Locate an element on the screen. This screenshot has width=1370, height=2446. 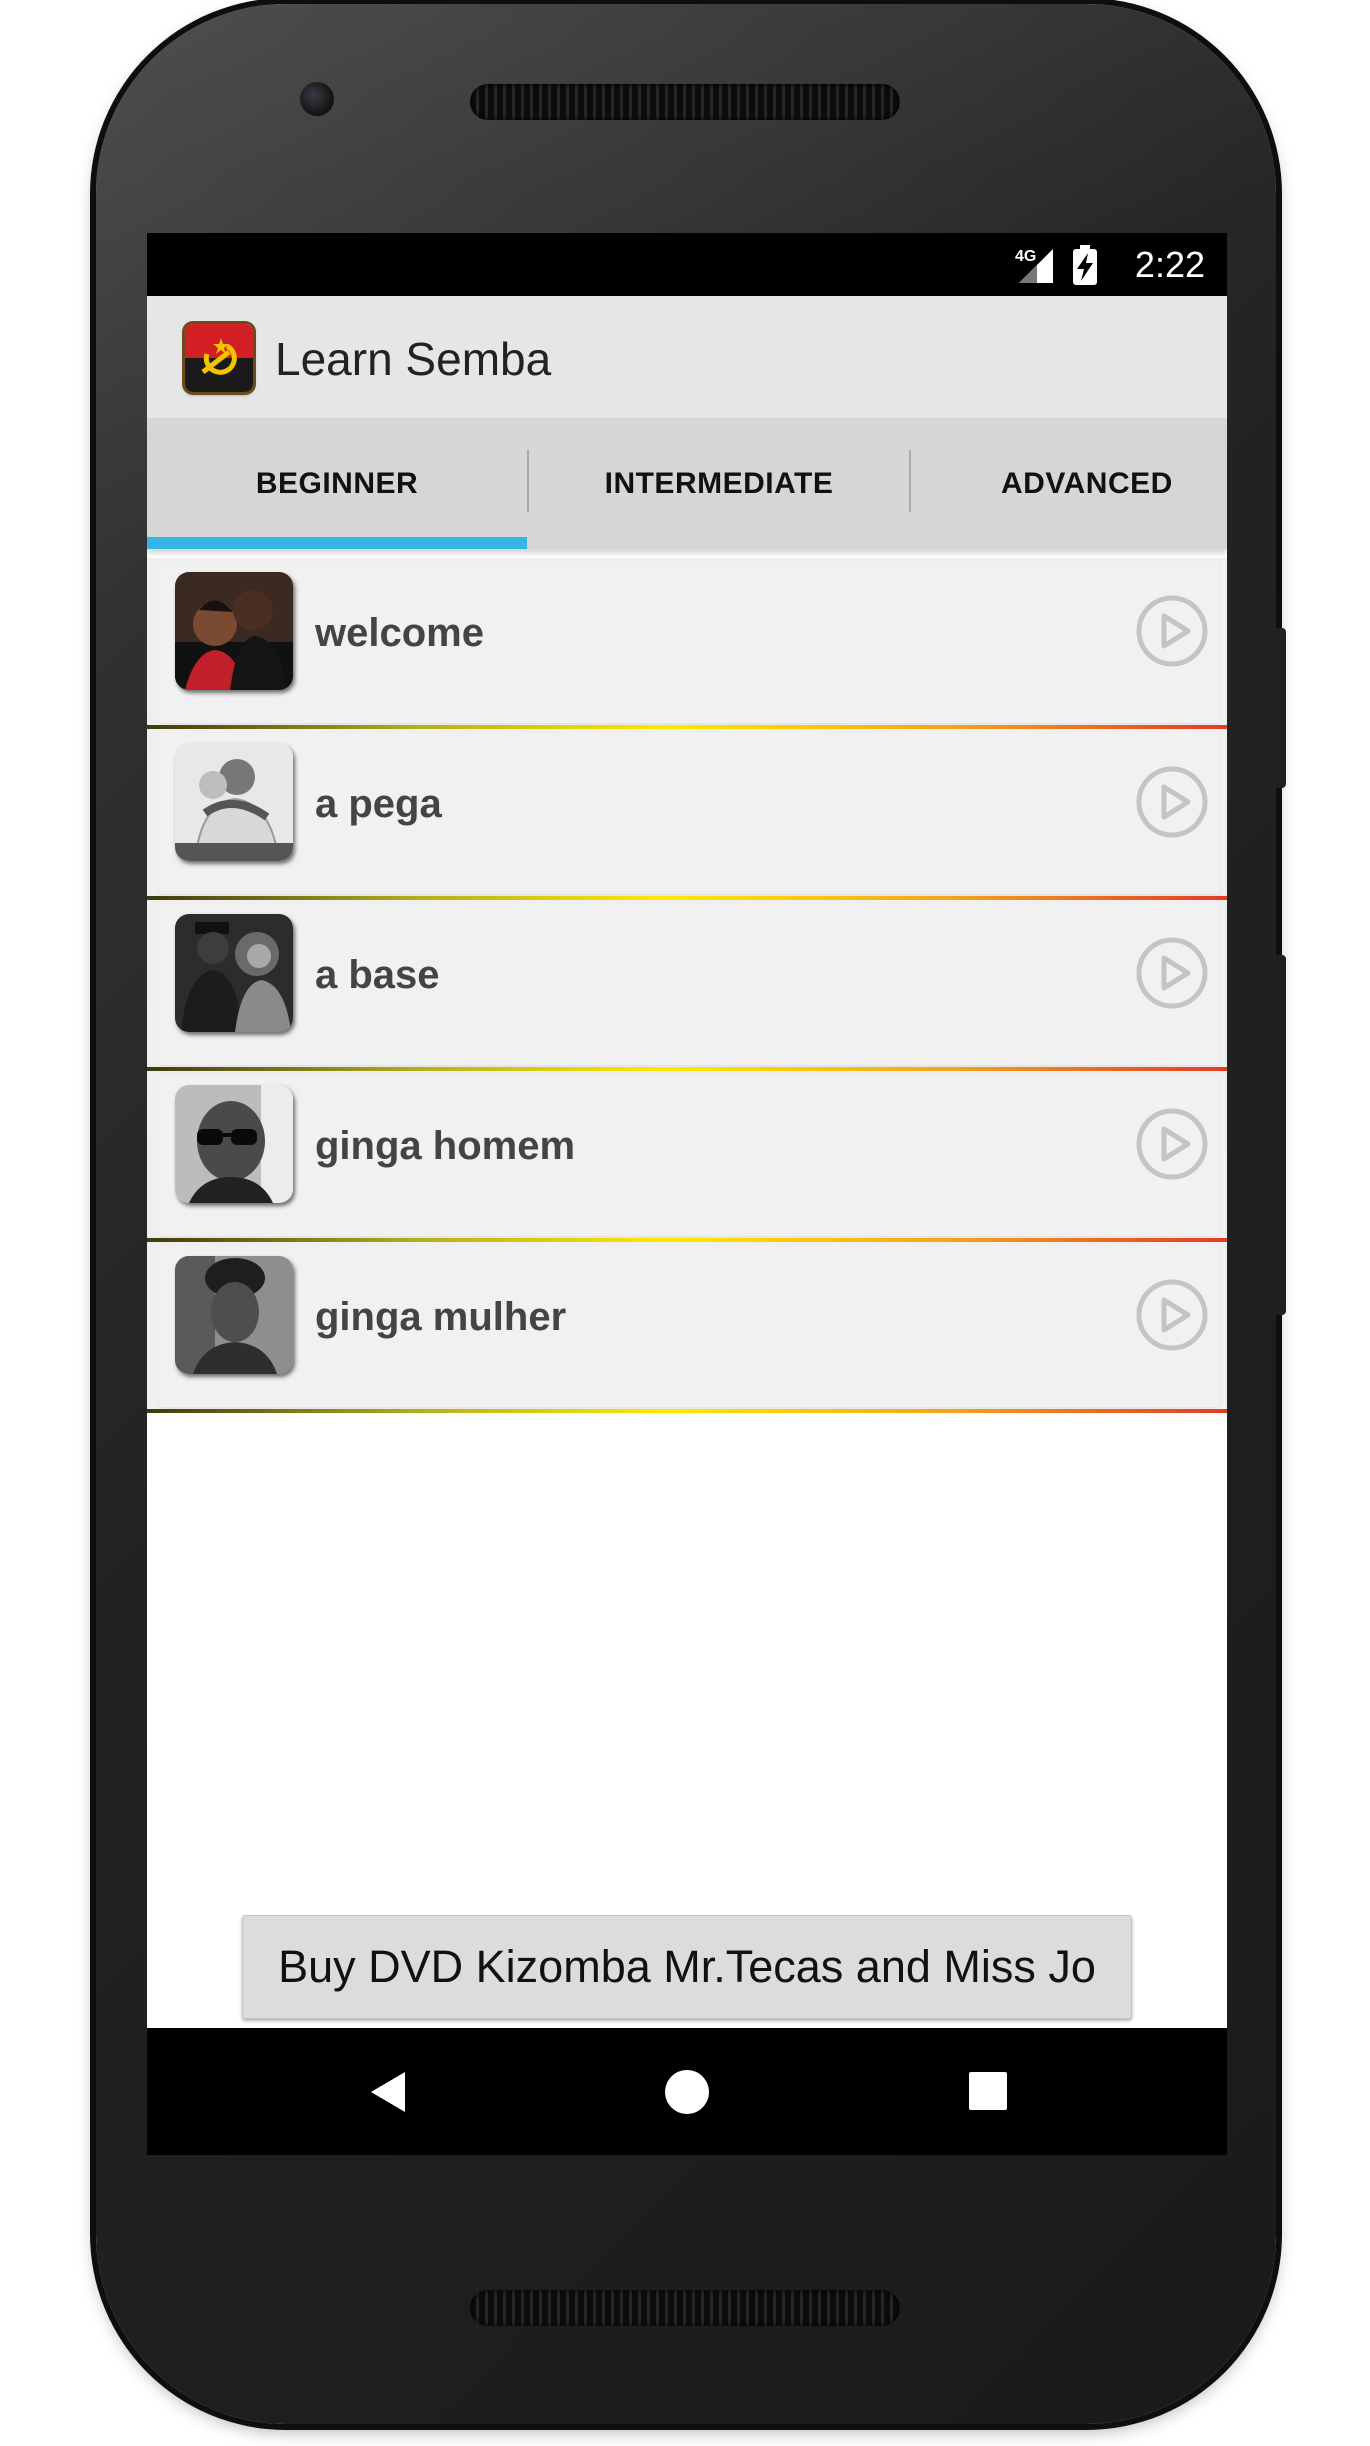
tab-beginner: BEGINNER is located at coordinates (337, 483).